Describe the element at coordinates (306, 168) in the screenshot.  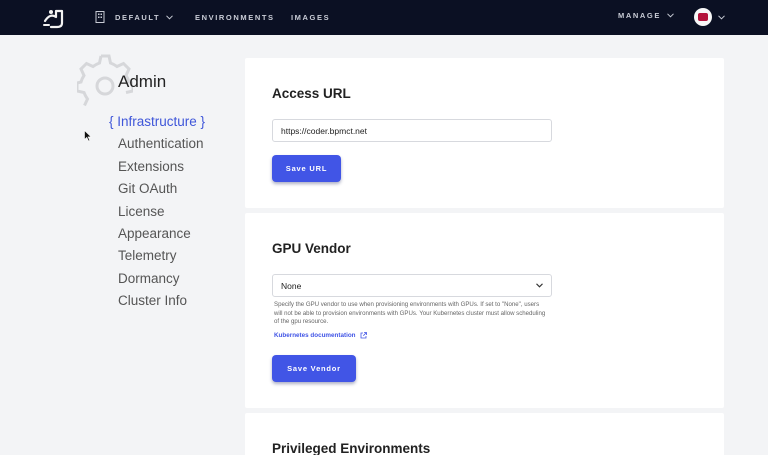
I see `save-url-button: Save URL` at that location.